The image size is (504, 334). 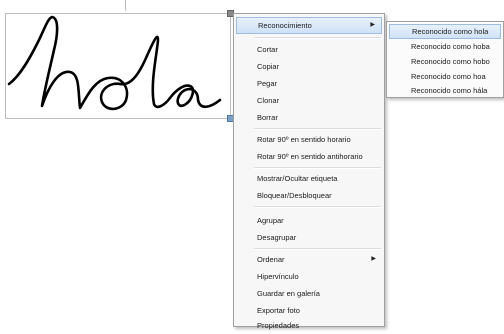 I want to click on handwriting-object, so click(x=118, y=66).